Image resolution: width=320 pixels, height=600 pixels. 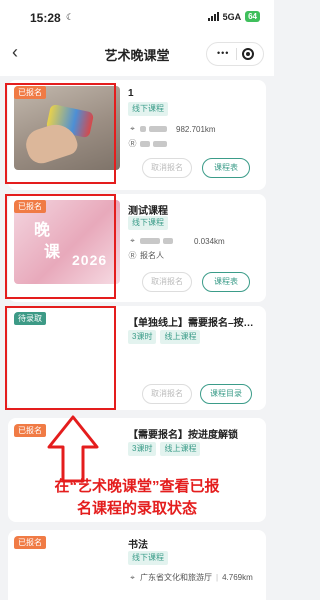 I want to click on close-miniapp-icon, so click(x=248, y=54).